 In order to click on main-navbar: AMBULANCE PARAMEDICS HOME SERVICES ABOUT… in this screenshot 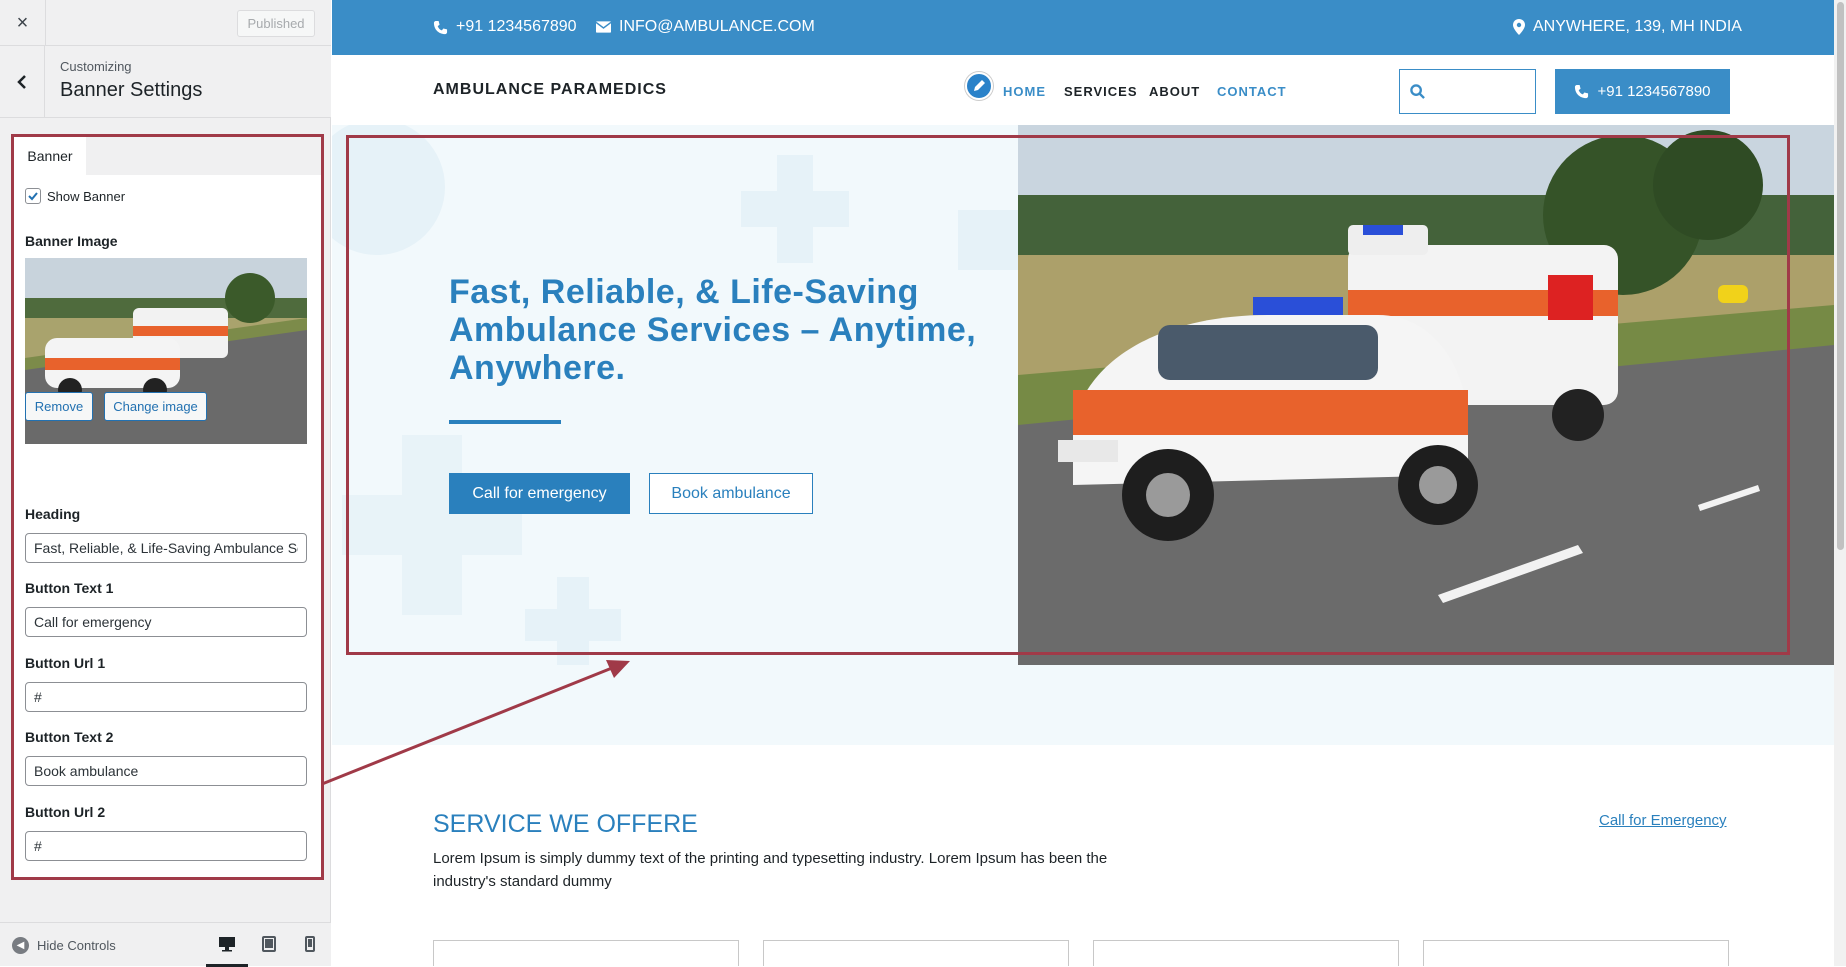, I will do `click(1083, 90)`.